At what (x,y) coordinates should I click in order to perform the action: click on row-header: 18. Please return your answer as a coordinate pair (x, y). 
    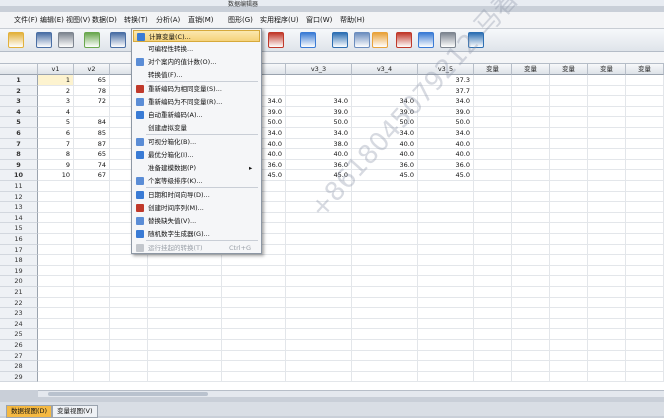
    Looking at the image, I should click on (19, 260).